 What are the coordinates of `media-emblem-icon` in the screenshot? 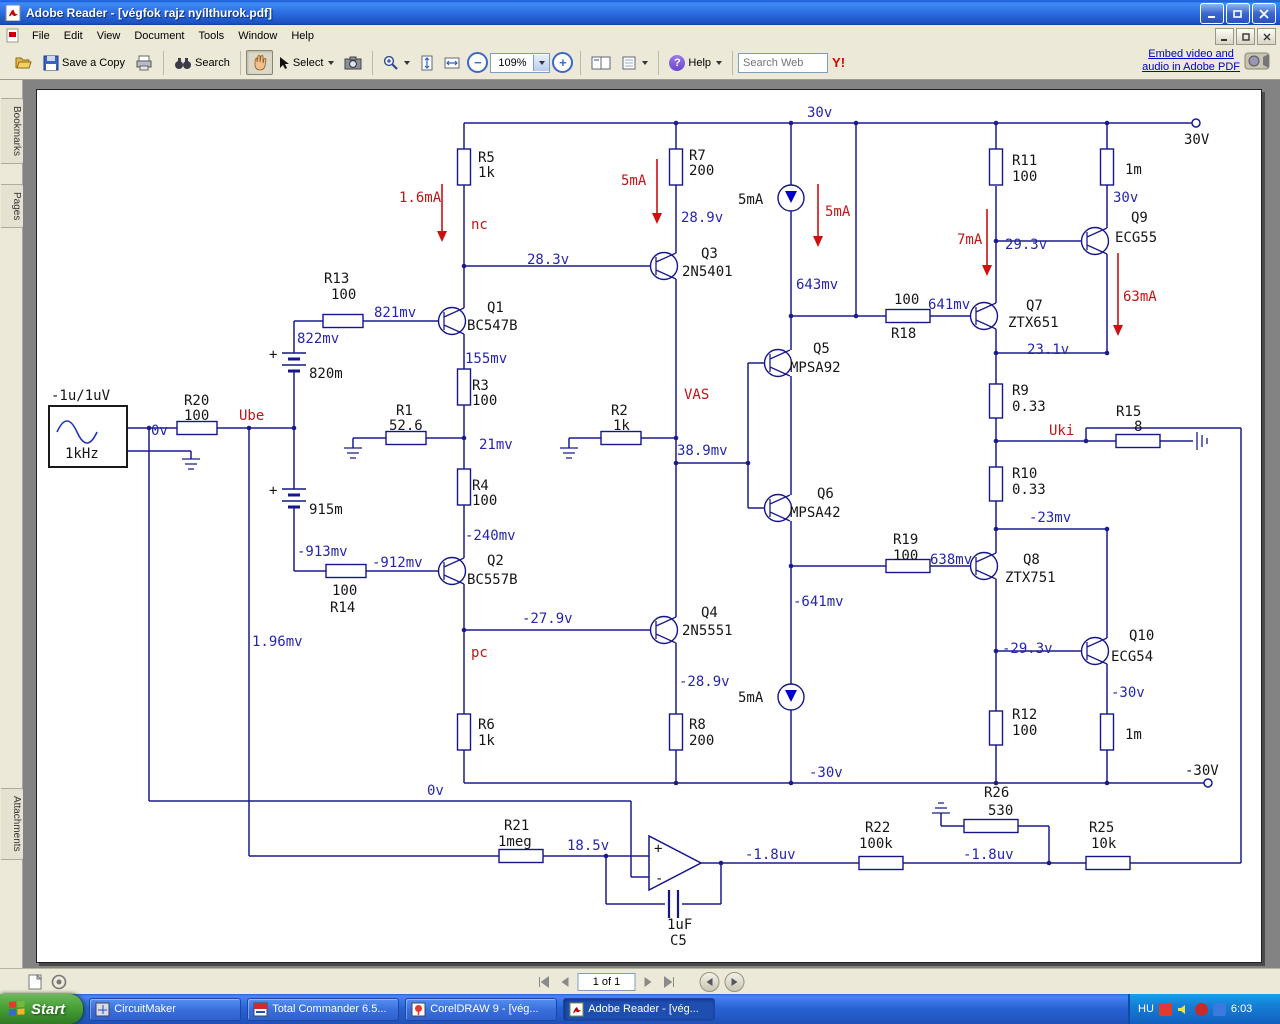 It's located at (1257, 61).